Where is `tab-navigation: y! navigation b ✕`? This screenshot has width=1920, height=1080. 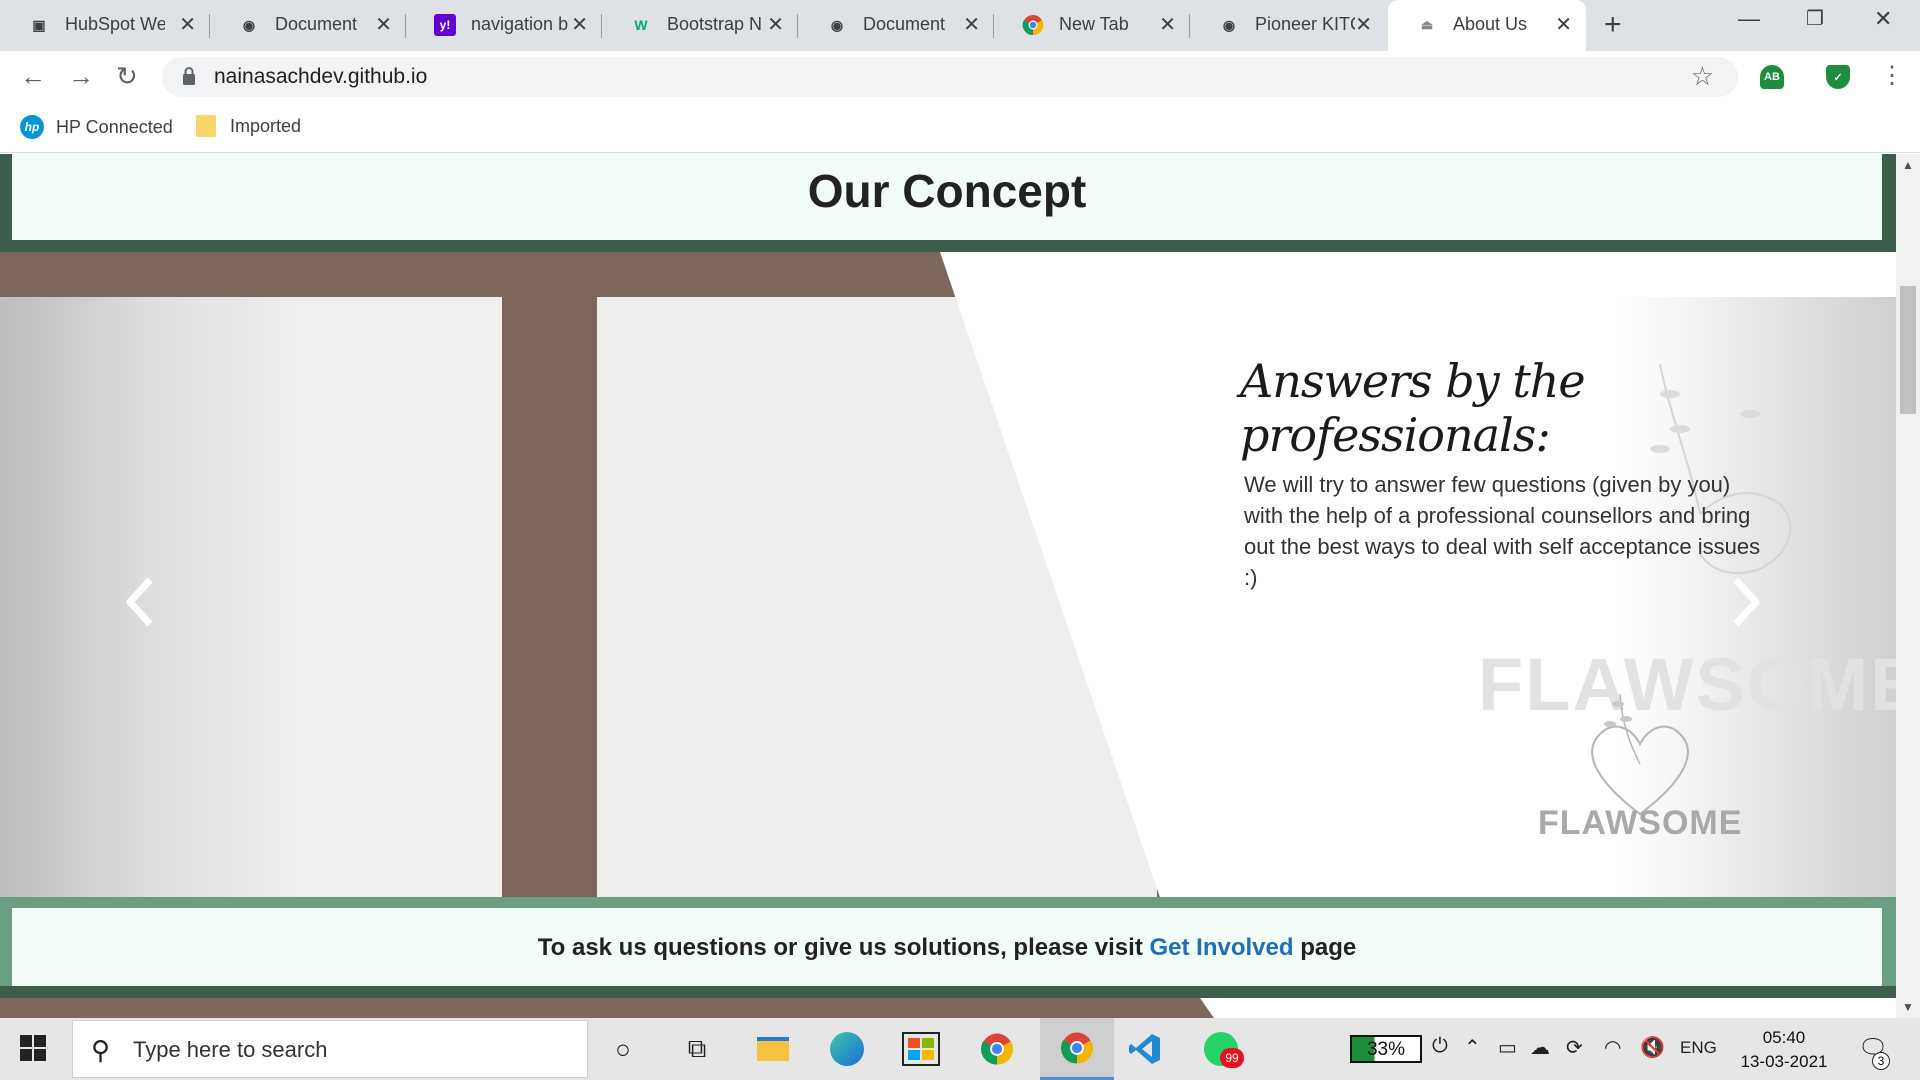 tab-navigation: y! navigation b ✕ is located at coordinates (504, 25).